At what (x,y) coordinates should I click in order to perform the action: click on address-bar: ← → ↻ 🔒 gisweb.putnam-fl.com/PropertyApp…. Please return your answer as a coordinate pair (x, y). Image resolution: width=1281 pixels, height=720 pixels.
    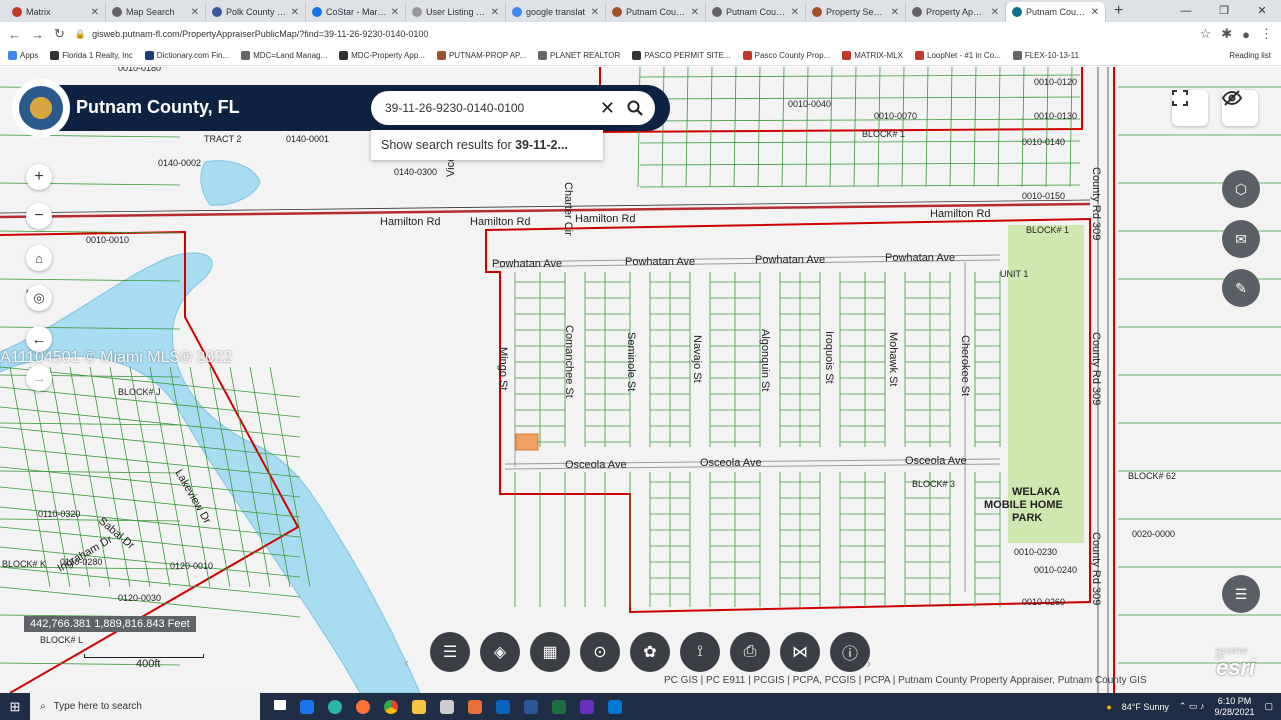
    Looking at the image, I should click on (640, 34).